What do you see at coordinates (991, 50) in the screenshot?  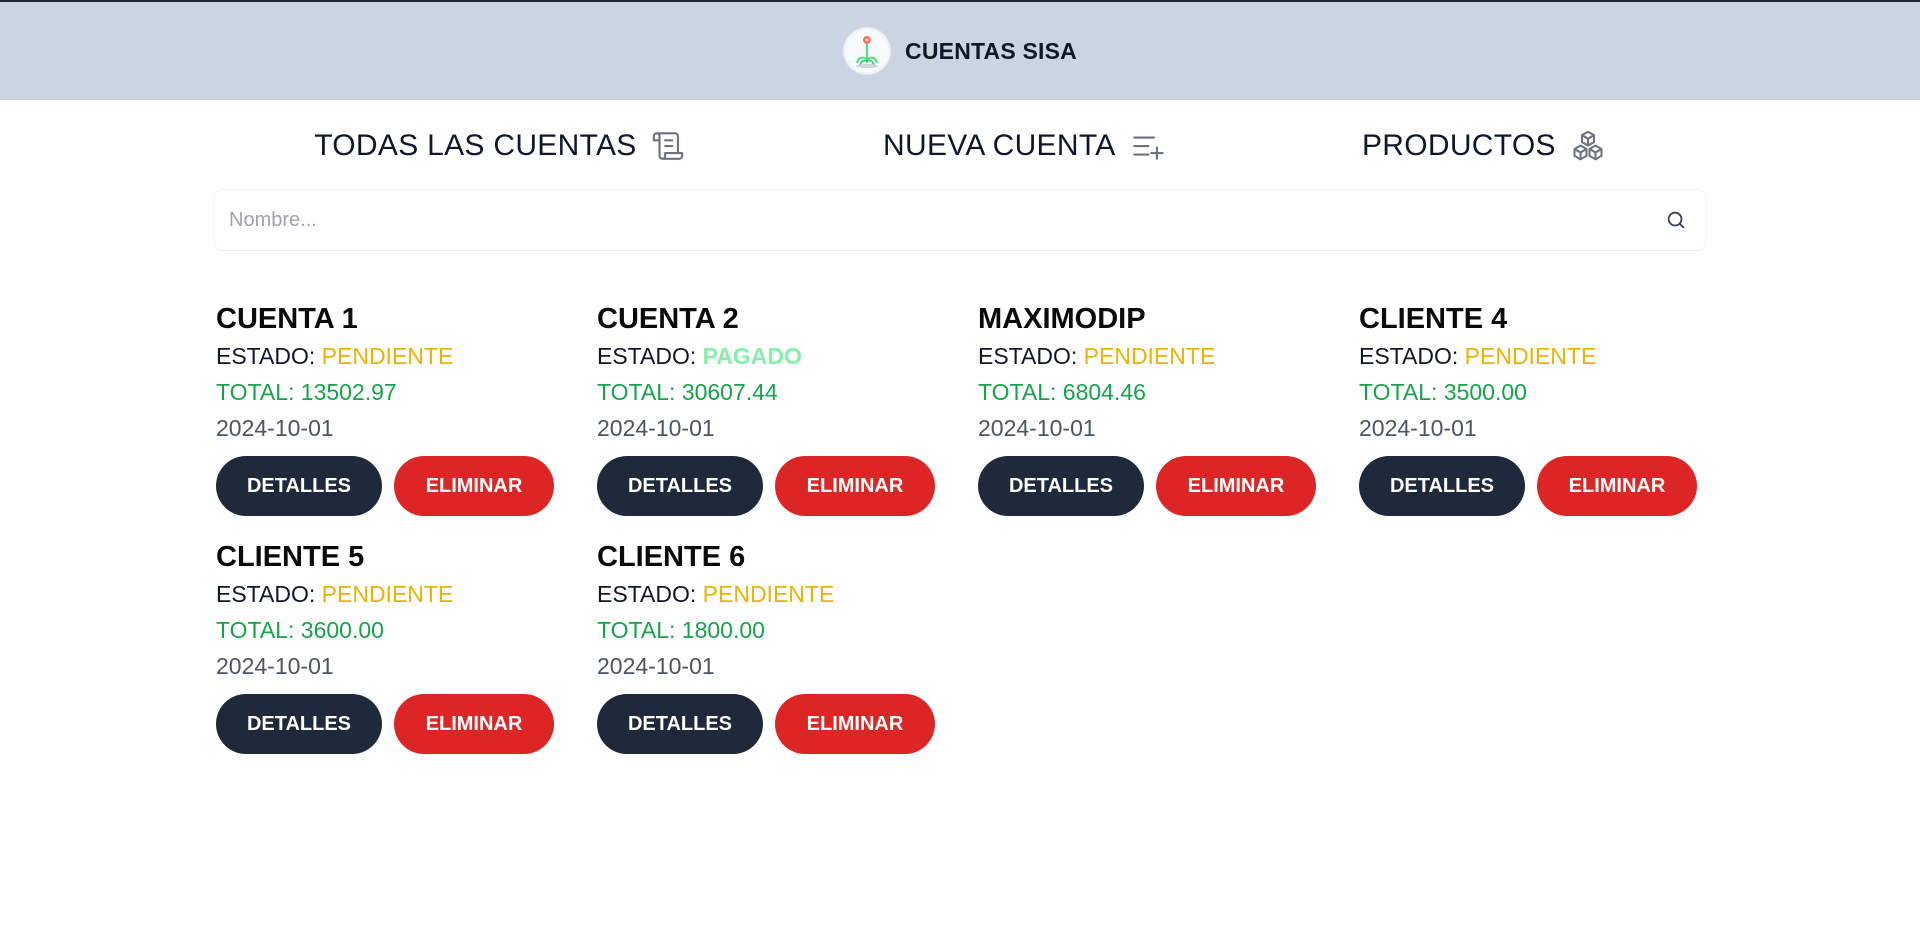 I see `app-title: CUENTAS SISA` at bounding box center [991, 50].